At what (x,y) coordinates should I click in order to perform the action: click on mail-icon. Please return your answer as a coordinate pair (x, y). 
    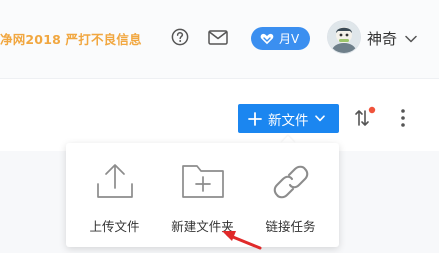
    Looking at the image, I should click on (218, 37).